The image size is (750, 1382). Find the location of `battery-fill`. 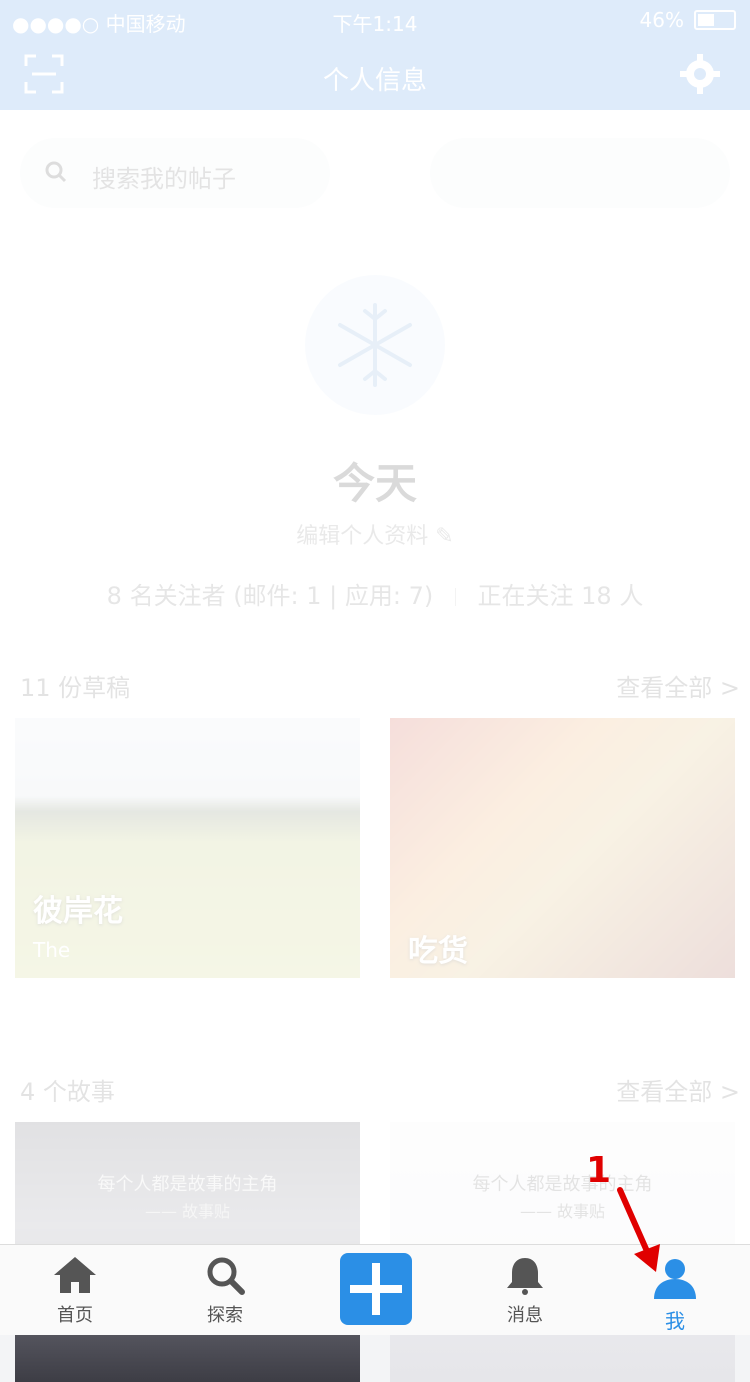

battery-fill is located at coordinates (706, 20).